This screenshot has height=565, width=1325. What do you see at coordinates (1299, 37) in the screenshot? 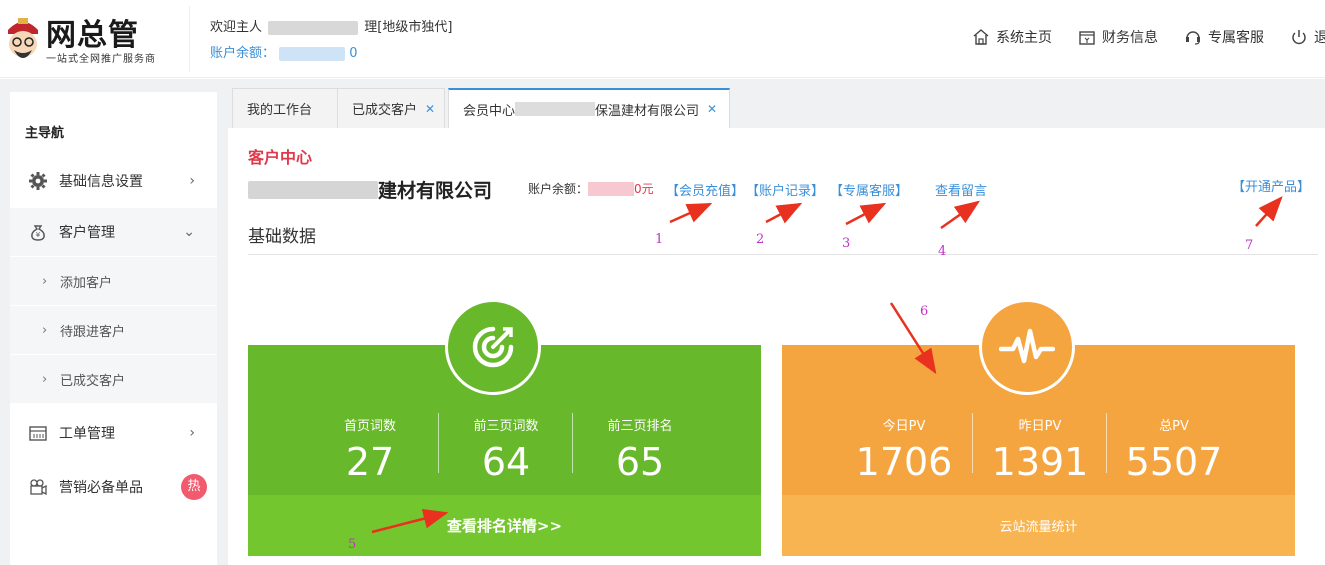
I see `power-icon` at bounding box center [1299, 37].